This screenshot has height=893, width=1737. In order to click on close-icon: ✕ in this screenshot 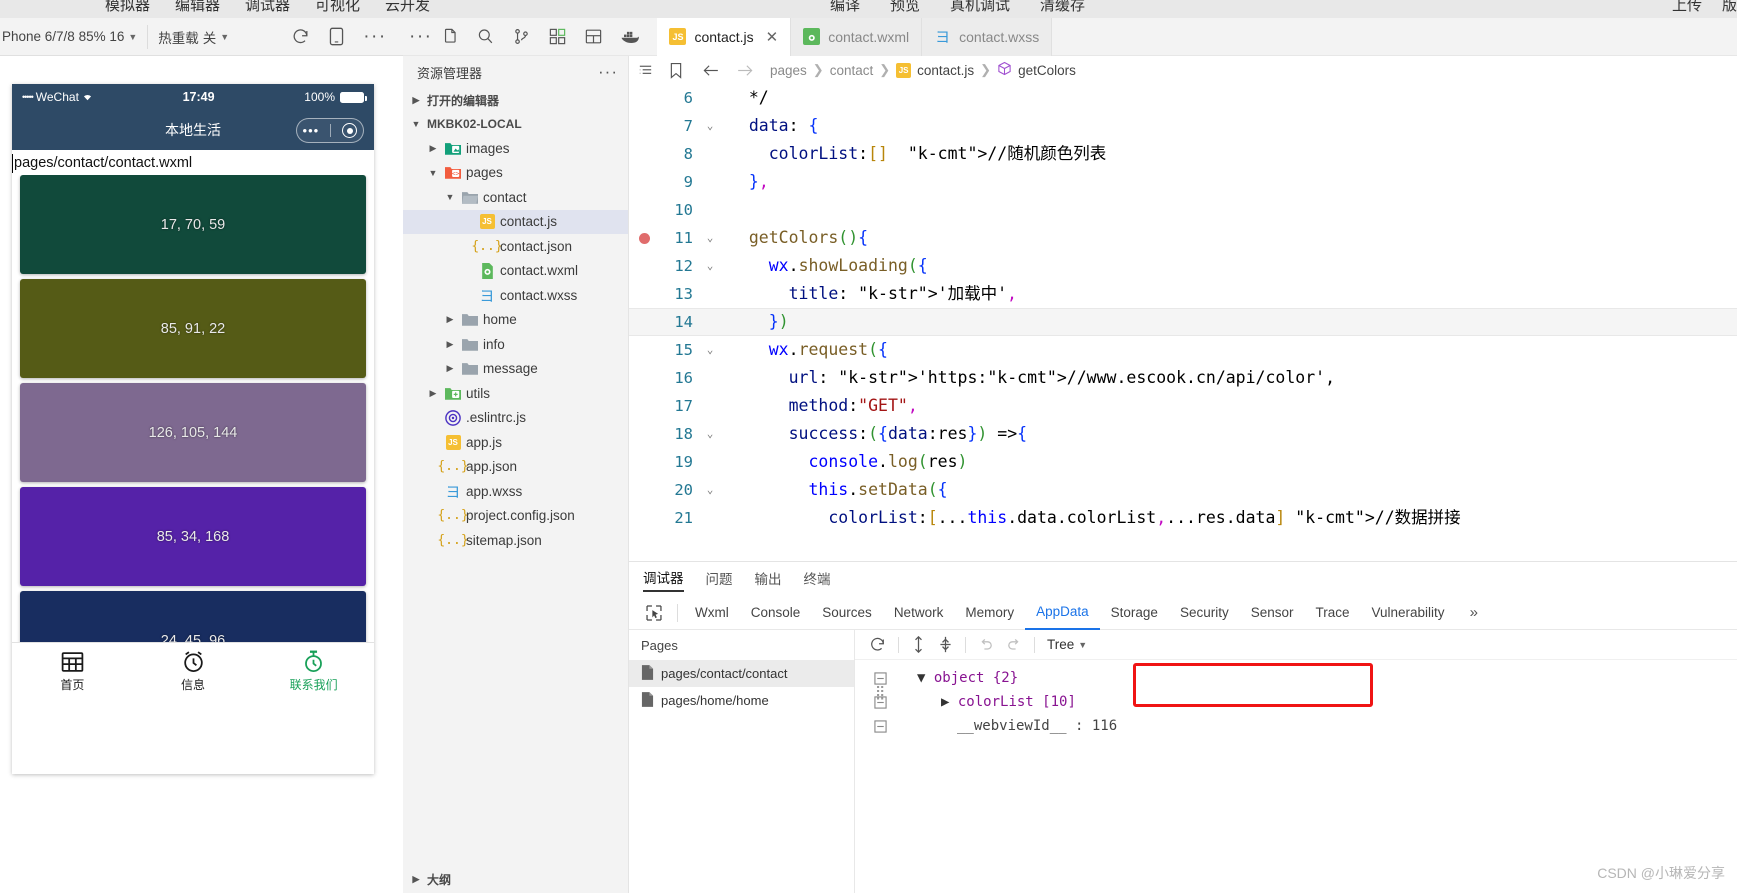, I will do `click(772, 37)`.